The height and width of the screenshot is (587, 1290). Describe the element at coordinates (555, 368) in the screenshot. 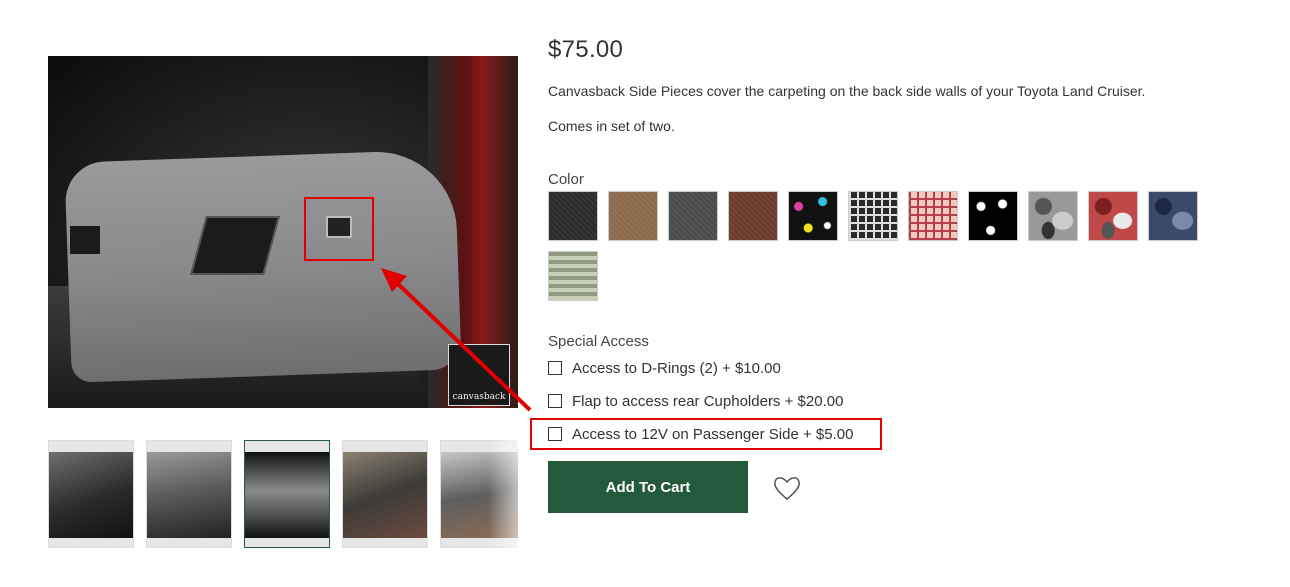

I see `d-rings-checkbox` at that location.